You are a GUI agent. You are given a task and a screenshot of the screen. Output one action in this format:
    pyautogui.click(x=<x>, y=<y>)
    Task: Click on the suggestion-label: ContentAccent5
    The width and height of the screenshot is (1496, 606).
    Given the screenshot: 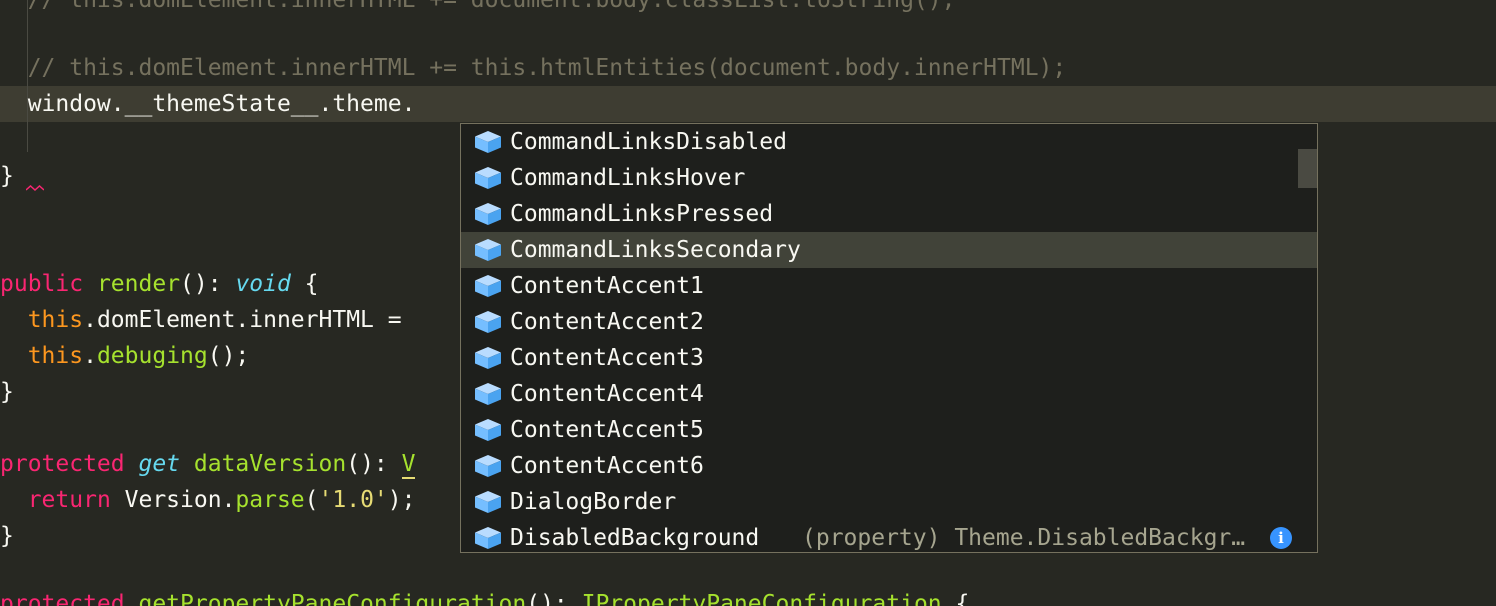 What is the action you would take?
    pyautogui.click(x=607, y=430)
    